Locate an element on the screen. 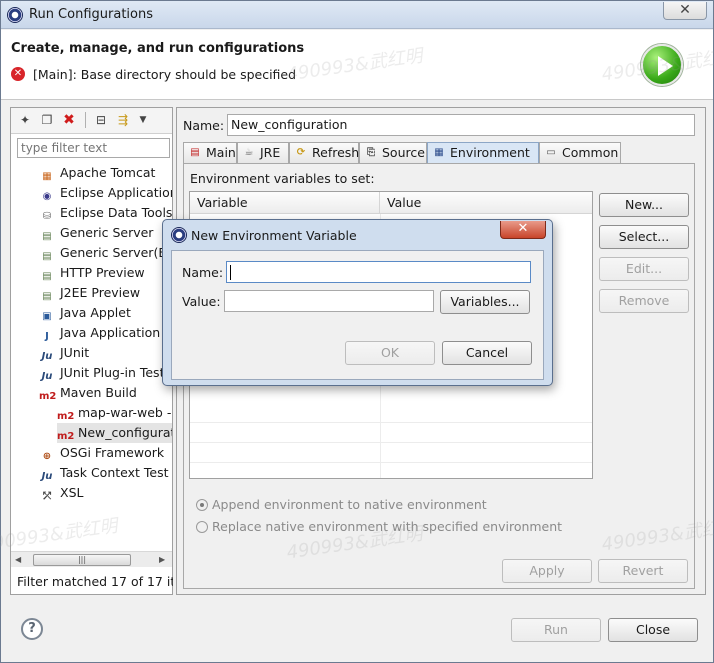 The image size is (714, 663). tree-item-apache-tomcat: ▦ Apache Tomcat is located at coordinates (97, 173).